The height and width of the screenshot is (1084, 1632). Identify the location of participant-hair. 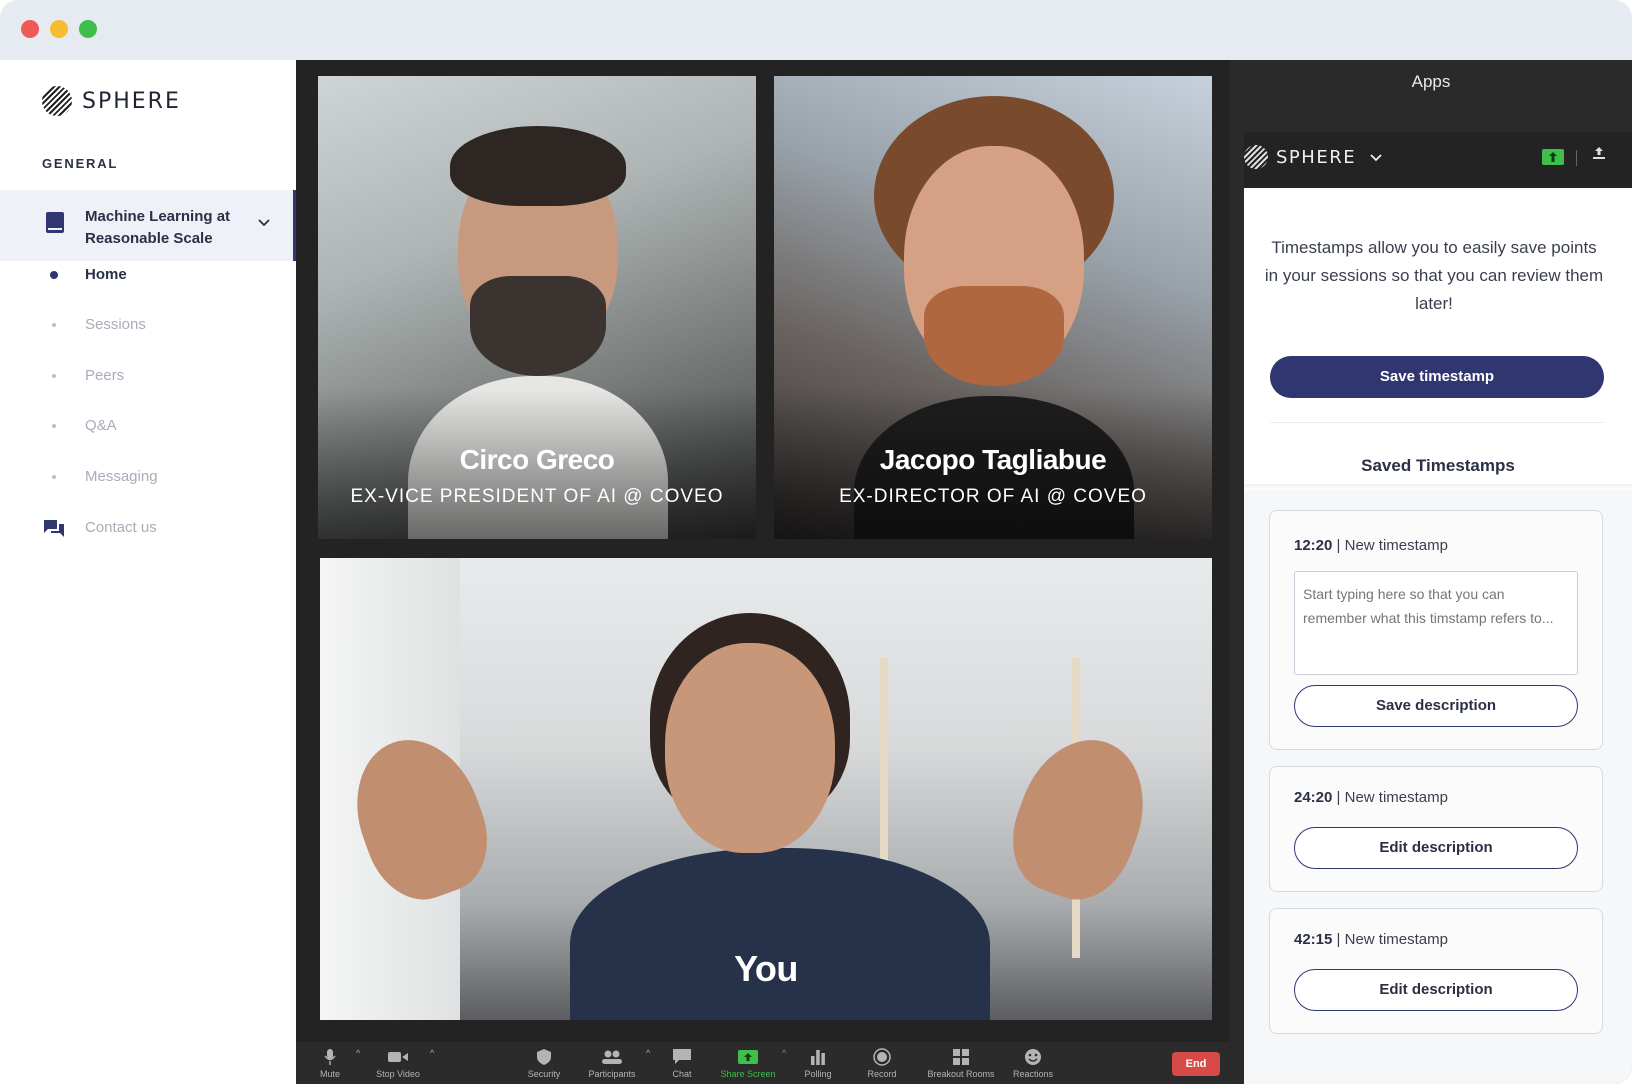
(538, 166).